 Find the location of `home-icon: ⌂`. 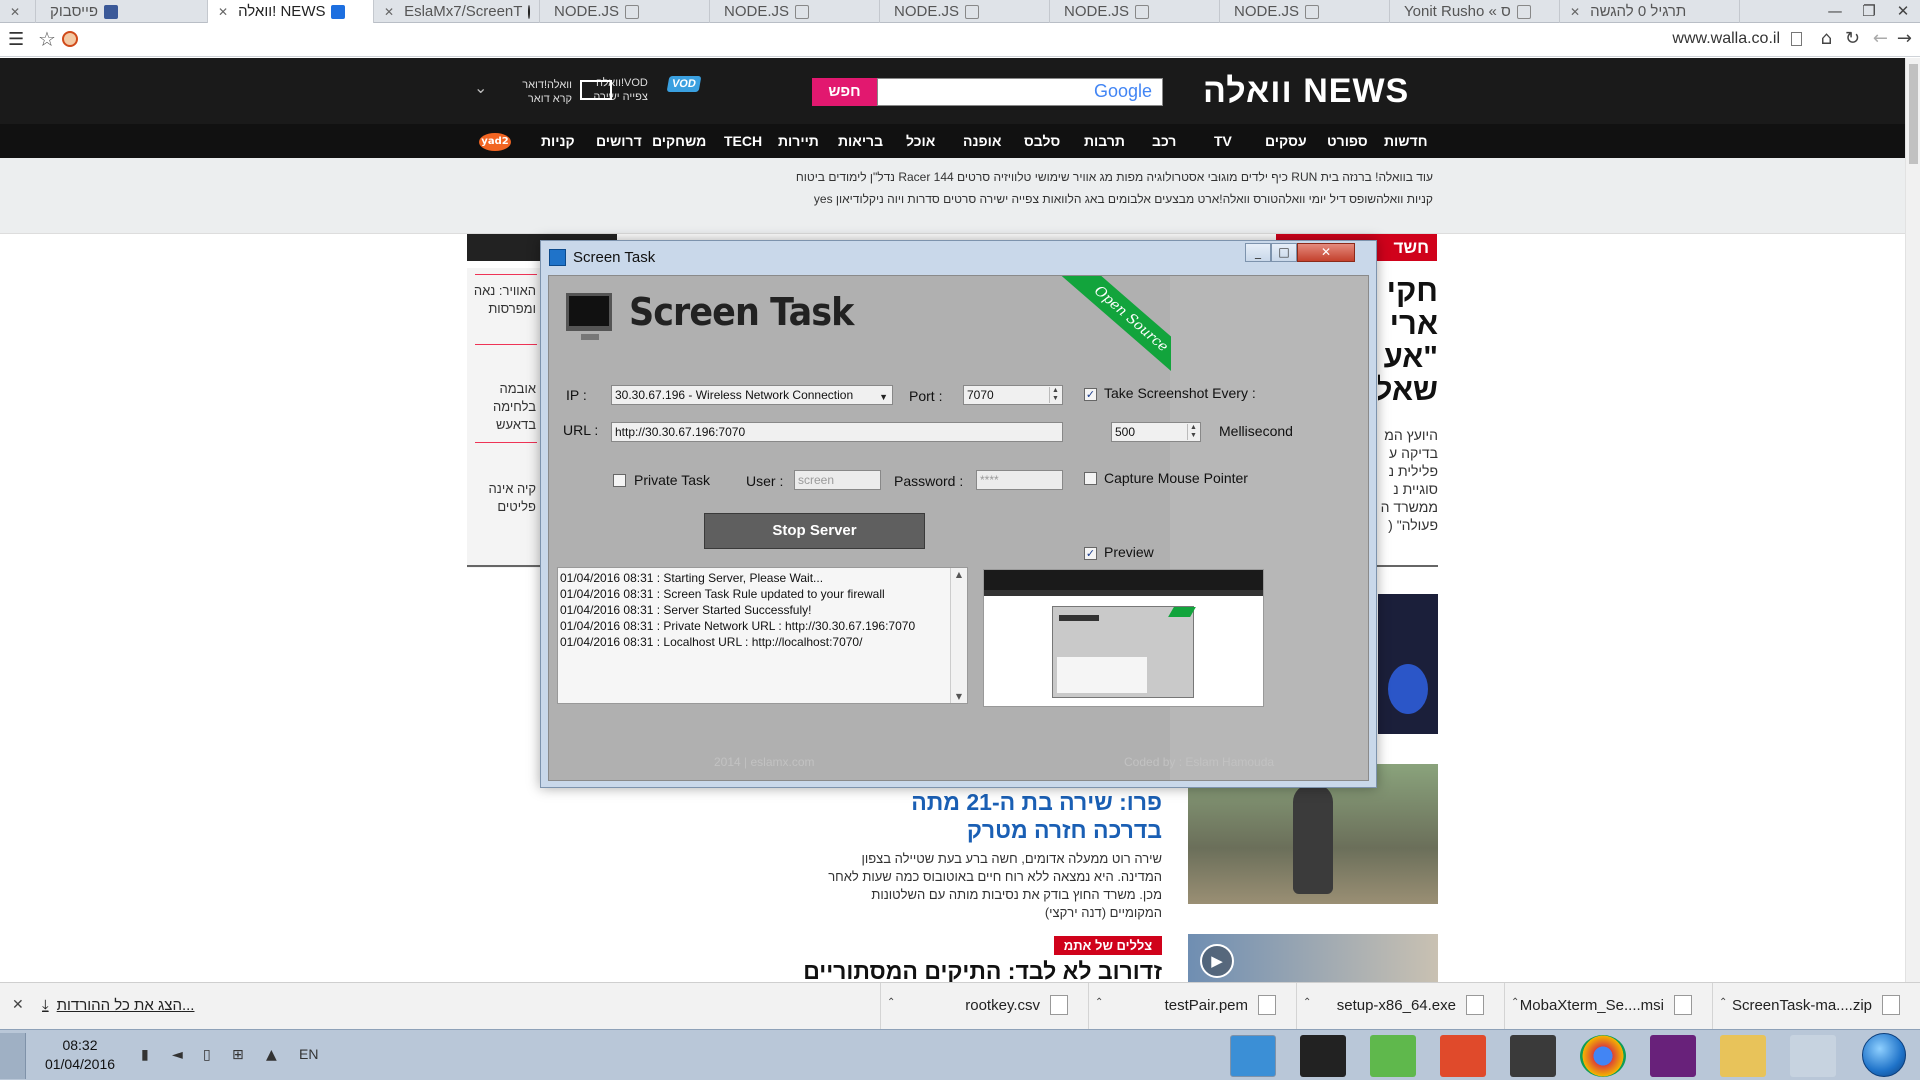

home-icon: ⌂ is located at coordinates (1826, 38).